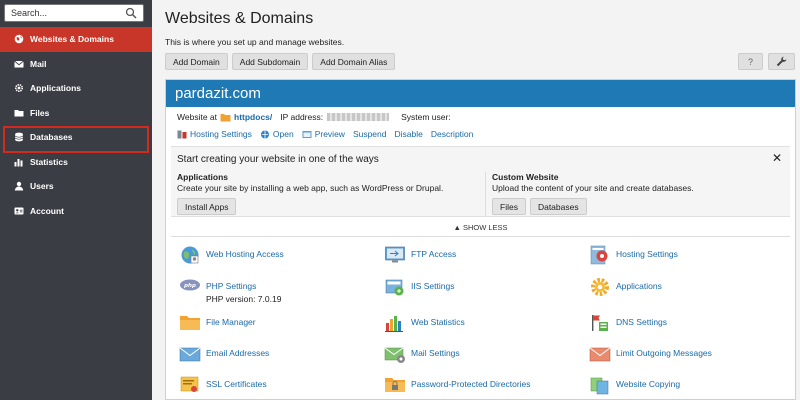 This screenshot has height=400, width=800. Describe the element at coordinates (49, 161) in the screenshot. I see `sidebar-item-label: Statistics` at that location.